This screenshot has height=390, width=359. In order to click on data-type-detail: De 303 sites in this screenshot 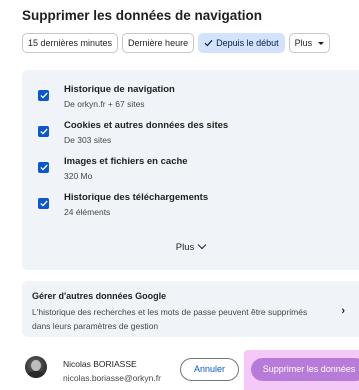, I will do `click(88, 140)`.